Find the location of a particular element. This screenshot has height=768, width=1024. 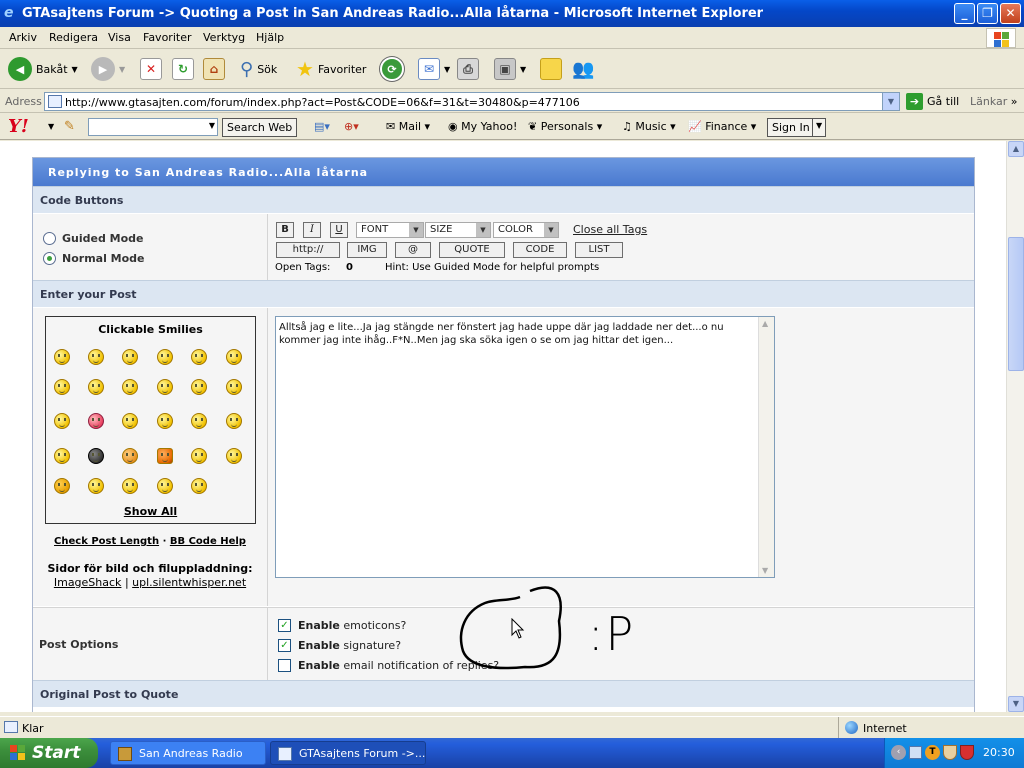

smiley-shocked-icon is located at coordinates (62, 486).